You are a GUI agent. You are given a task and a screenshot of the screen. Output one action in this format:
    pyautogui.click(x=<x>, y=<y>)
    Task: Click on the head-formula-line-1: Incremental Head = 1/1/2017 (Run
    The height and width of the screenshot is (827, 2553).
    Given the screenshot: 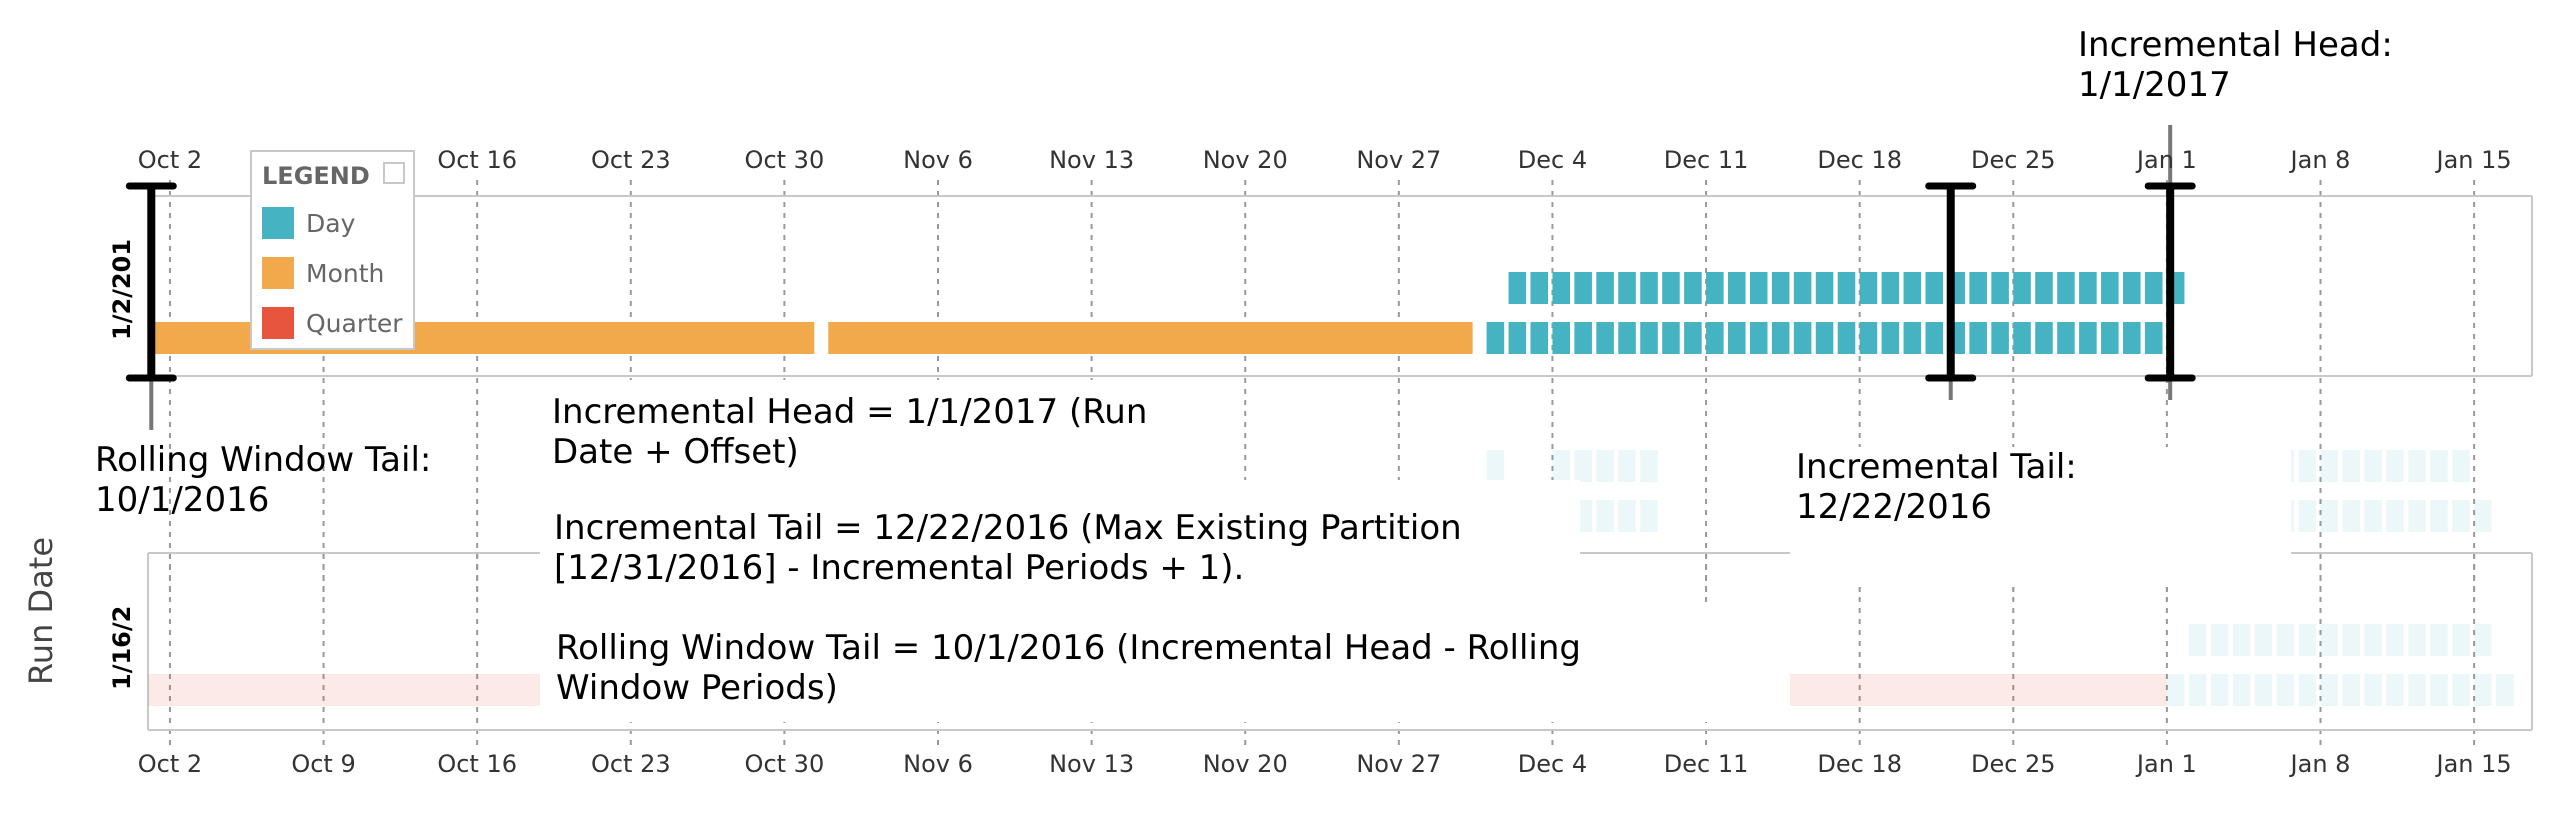 What is the action you would take?
    pyautogui.click(x=850, y=412)
    